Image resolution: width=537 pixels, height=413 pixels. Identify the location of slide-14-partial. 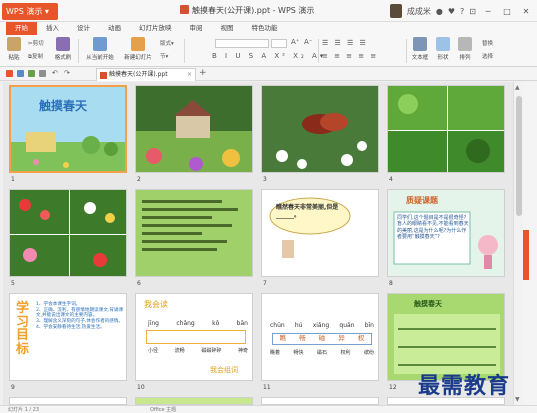
(194, 401).